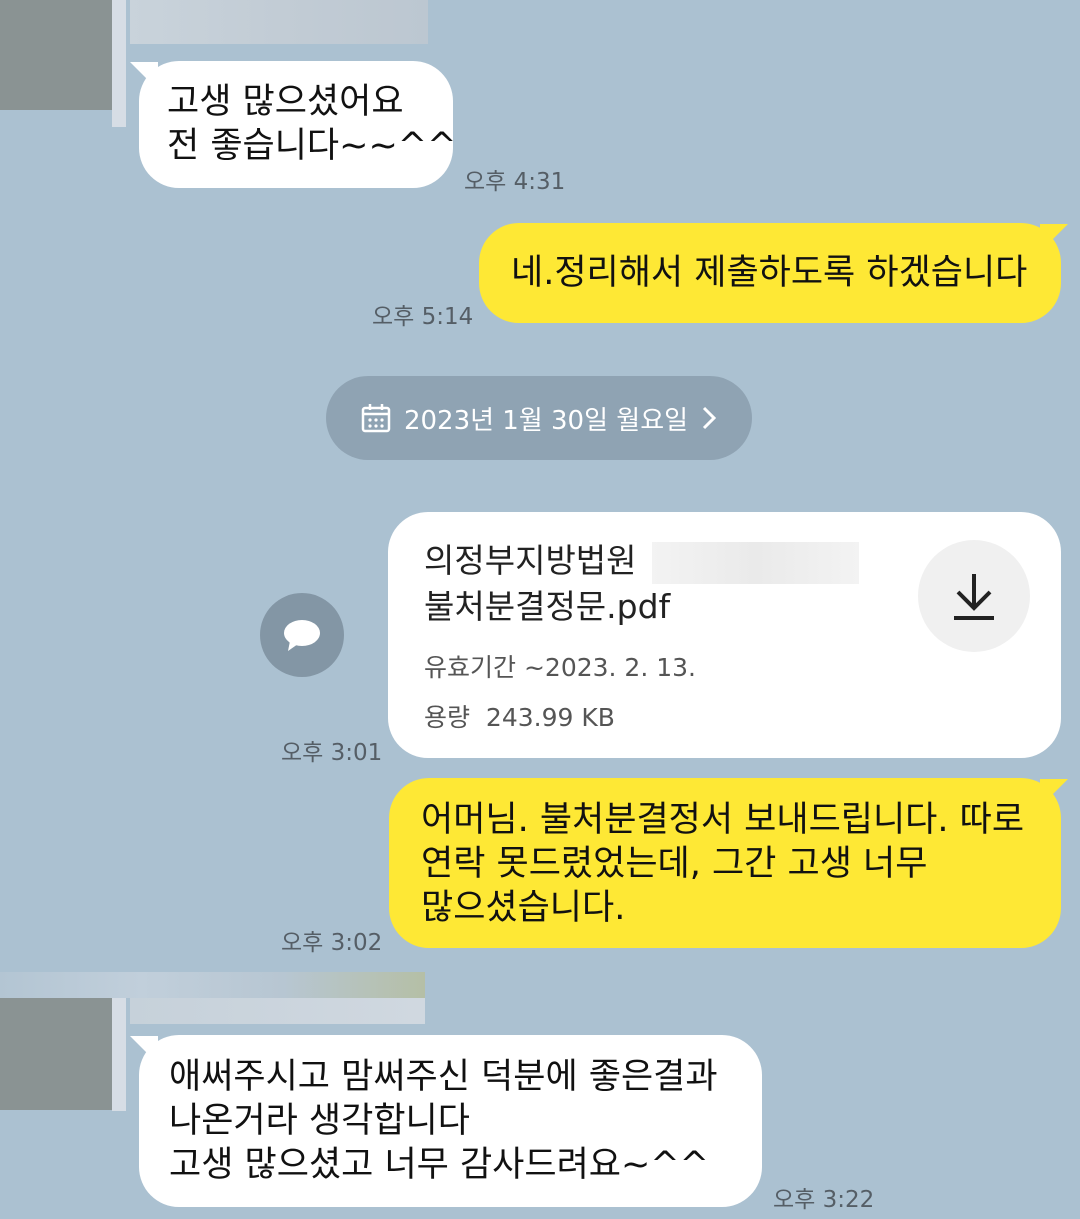 The height and width of the screenshot is (1219, 1080). What do you see at coordinates (332, 943) in the screenshot?
I see `message-time: 오후 3:02` at bounding box center [332, 943].